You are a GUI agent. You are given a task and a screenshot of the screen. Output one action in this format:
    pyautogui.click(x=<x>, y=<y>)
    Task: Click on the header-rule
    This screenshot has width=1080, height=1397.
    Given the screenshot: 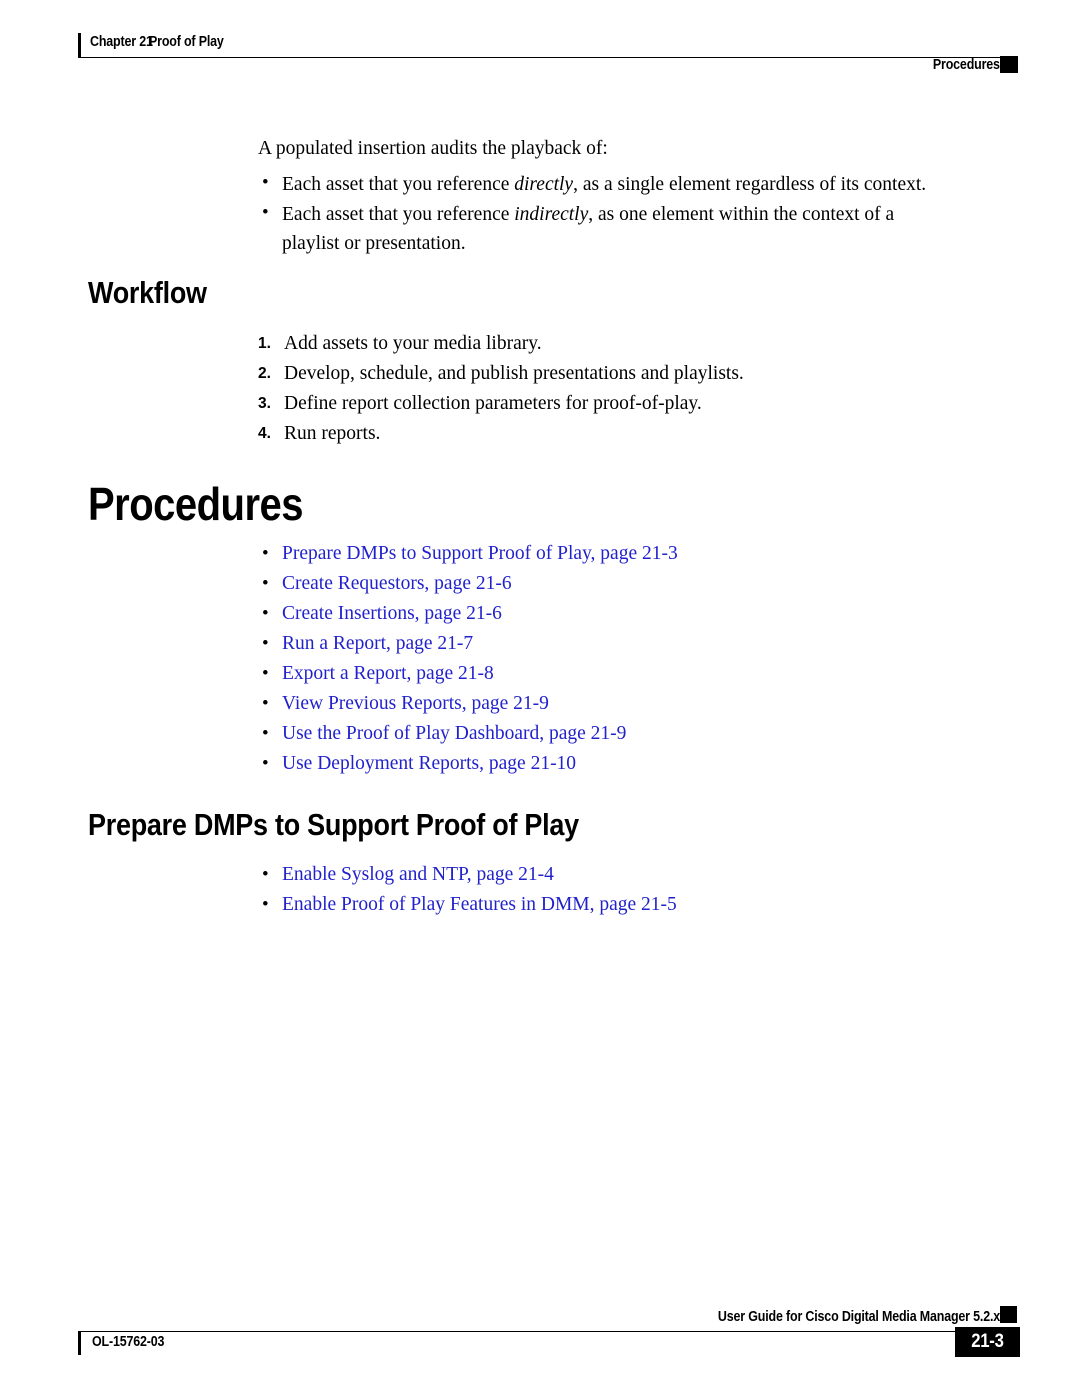 What is the action you would take?
    pyautogui.click(x=548, y=57)
    